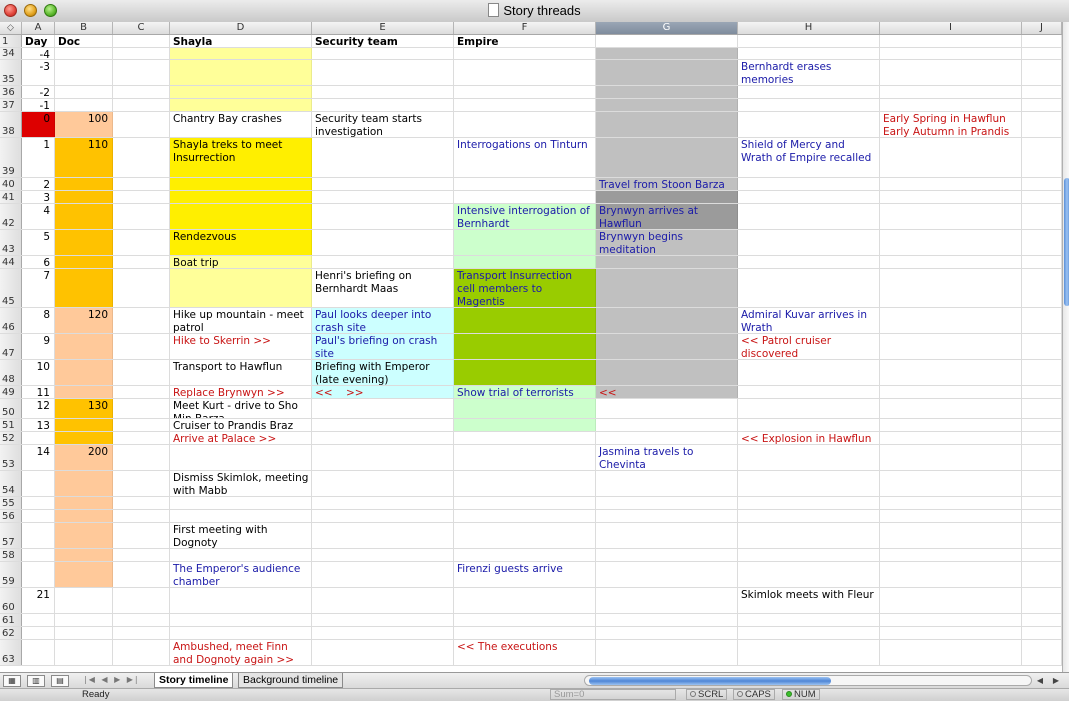 The image size is (1069, 701). What do you see at coordinates (241, 157) in the screenshot?
I see `cell-d: Shayla treks to meet Insurrection` at bounding box center [241, 157].